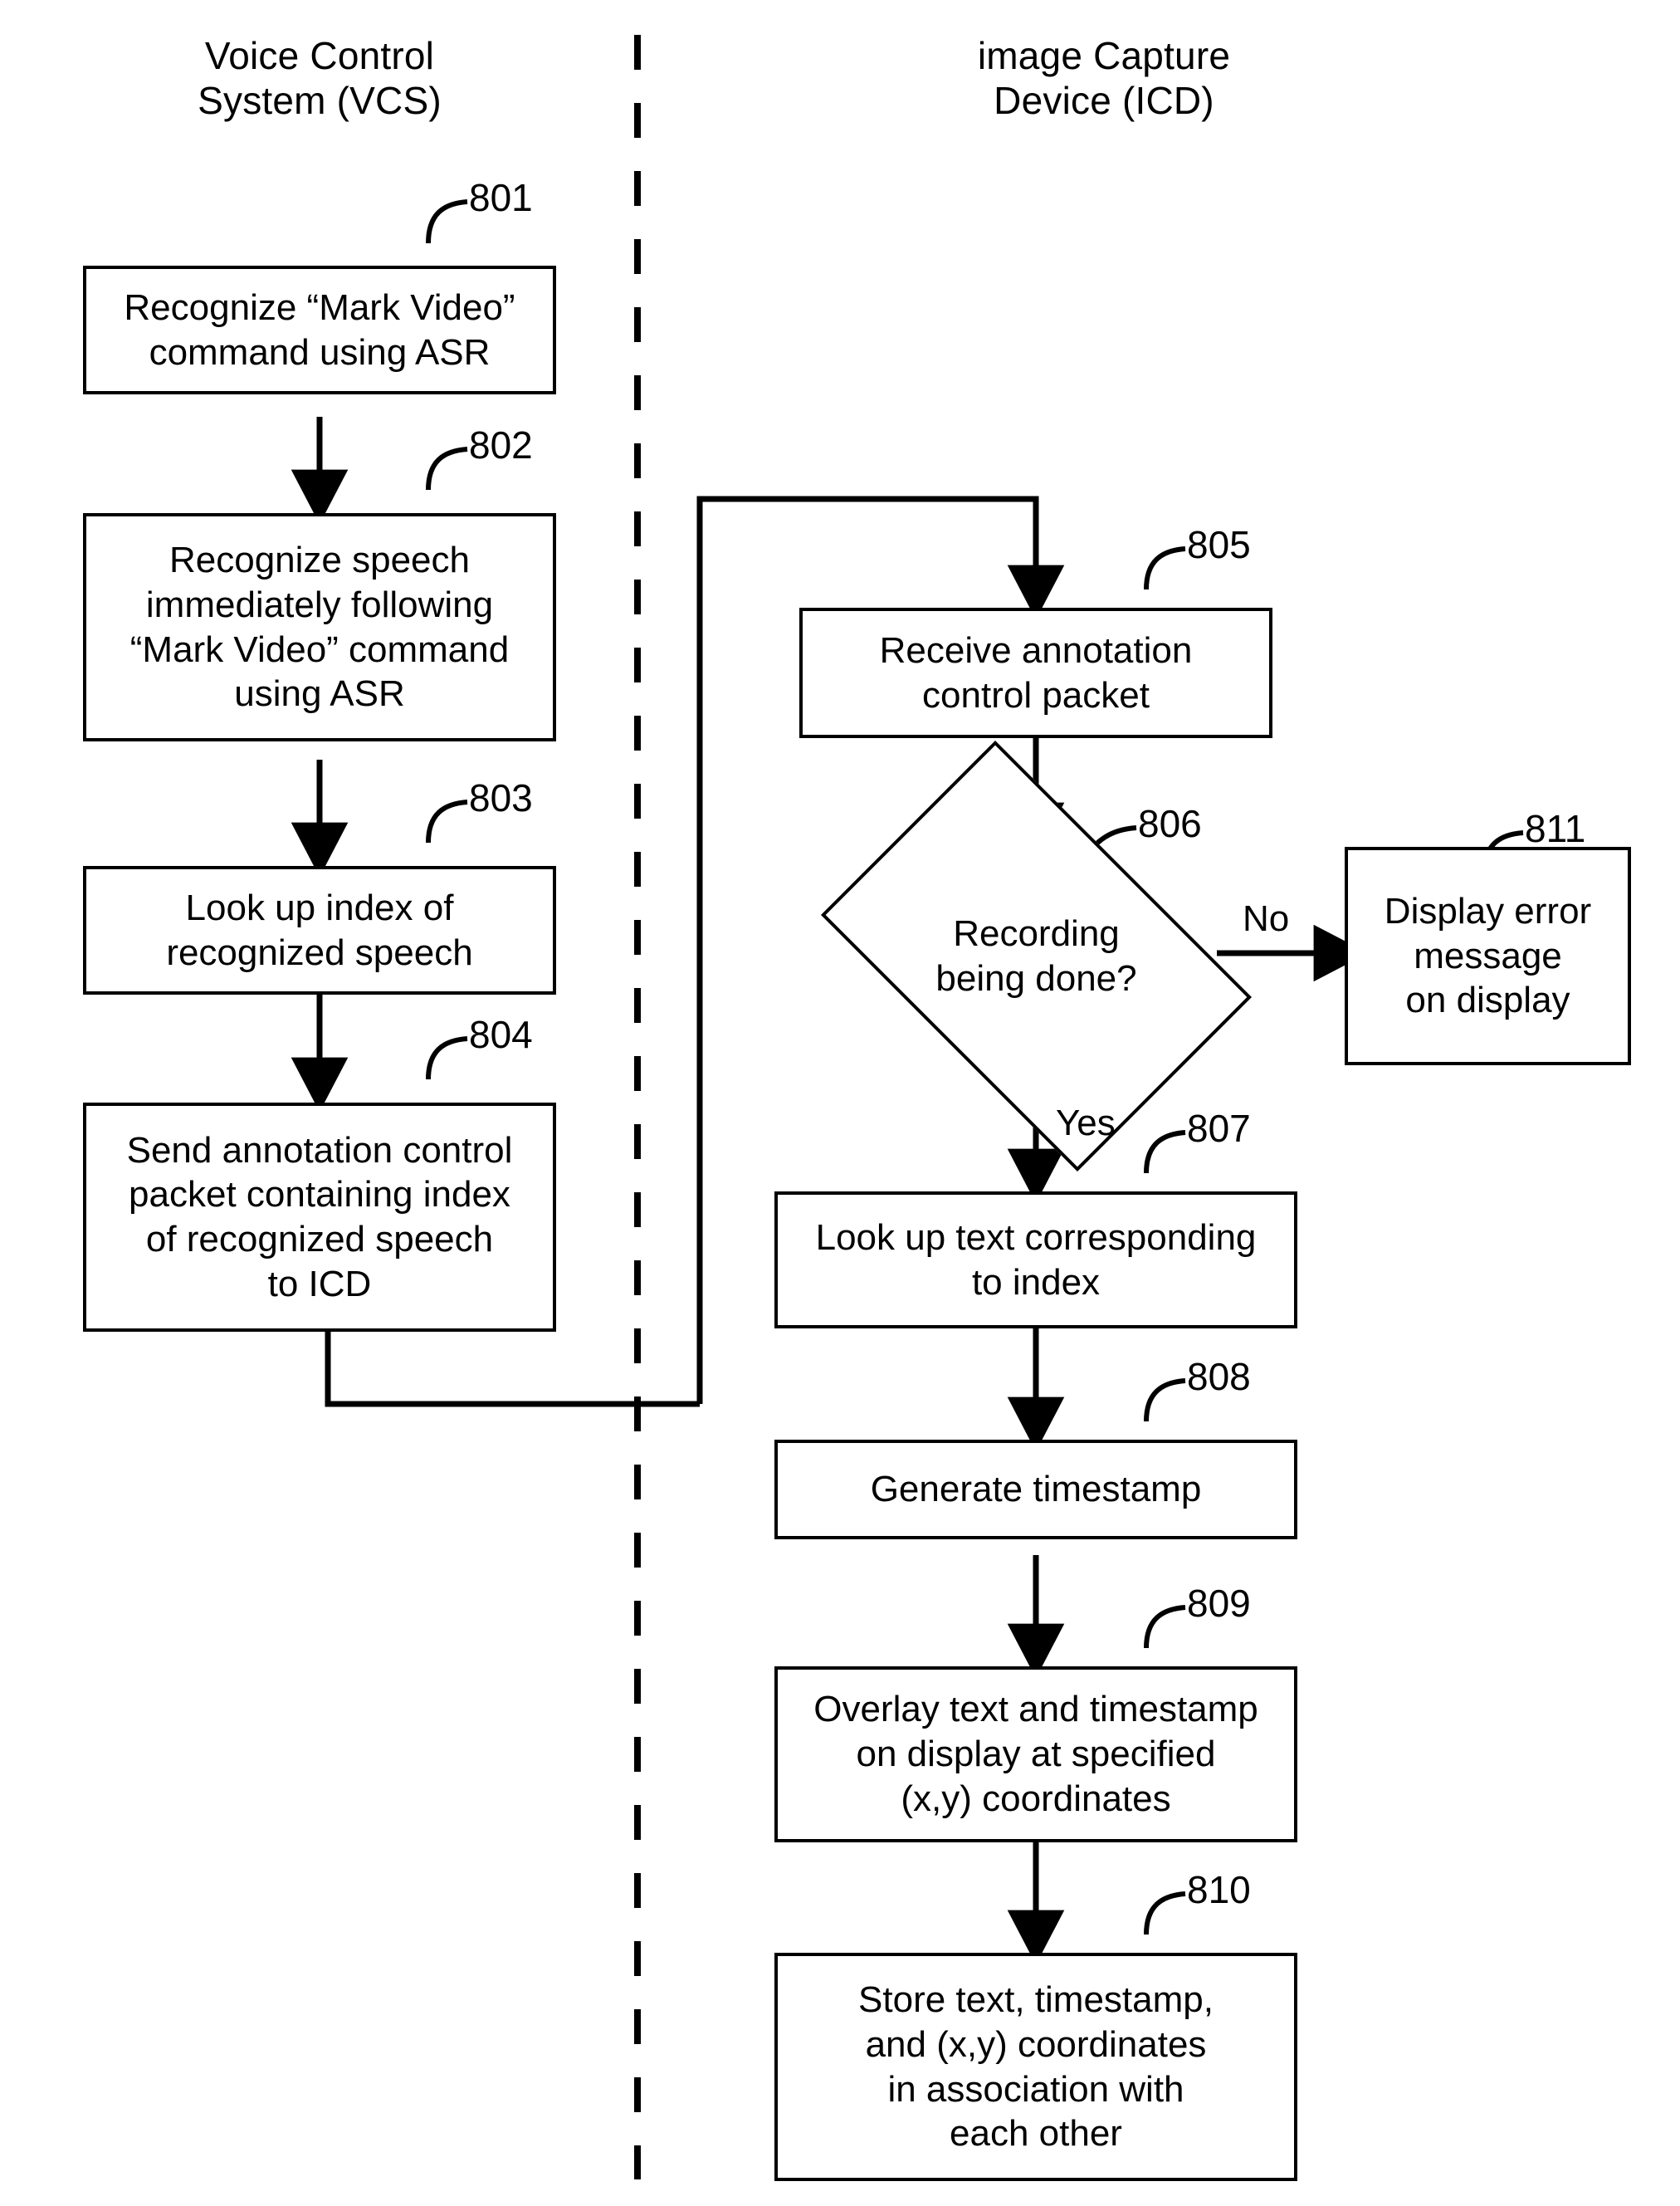 The image size is (1680, 2206). I want to click on ref-numeral-807: 807, so click(1219, 1128).